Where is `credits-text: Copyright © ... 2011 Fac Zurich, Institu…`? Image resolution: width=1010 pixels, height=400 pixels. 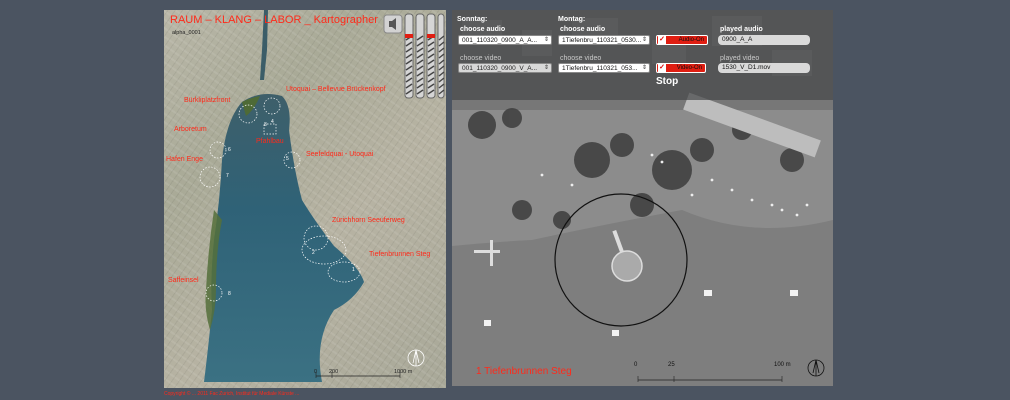
credits-text: Copyright © ... 2011 Fac Zurich, Institu… is located at coordinates (232, 394).